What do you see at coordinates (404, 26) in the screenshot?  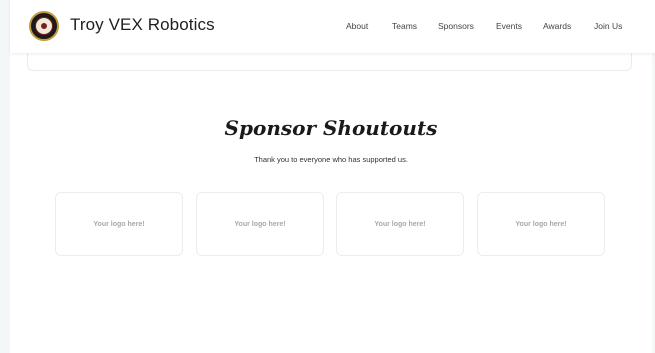 I see `nav-teams: Teams` at bounding box center [404, 26].